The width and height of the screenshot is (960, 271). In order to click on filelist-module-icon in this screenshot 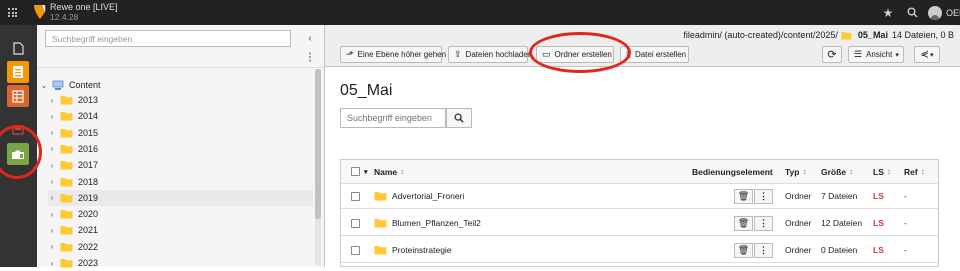, I will do `click(18, 154)`.